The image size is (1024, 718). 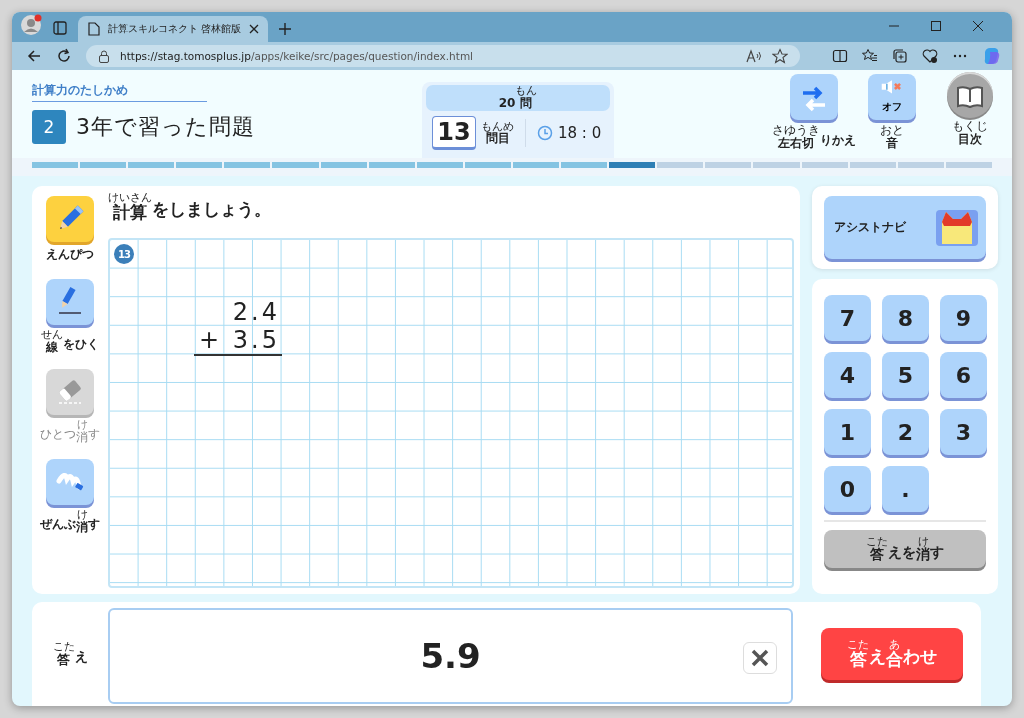 What do you see at coordinates (70, 254) in the screenshot?
I see `tool-label: えんぴつ` at bounding box center [70, 254].